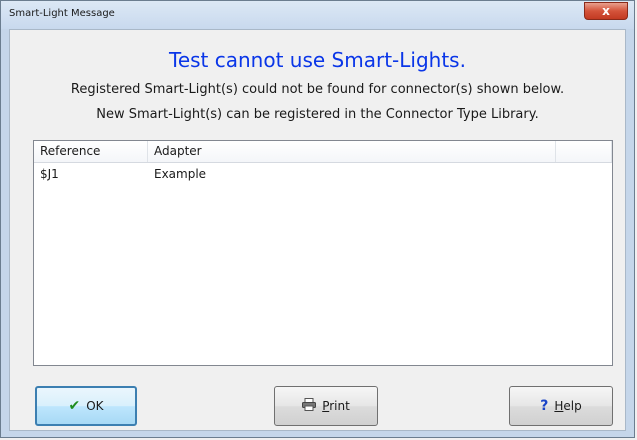 Image resolution: width=637 pixels, height=440 pixels. I want to click on title-bar: Smart-Light Message x, so click(317, 15).